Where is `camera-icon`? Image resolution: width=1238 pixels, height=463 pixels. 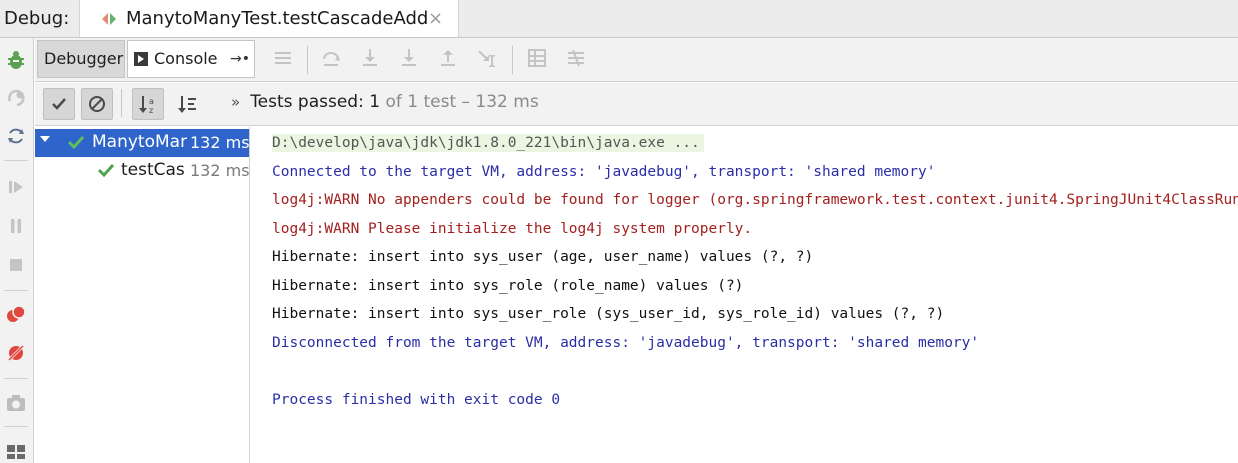 camera-icon is located at coordinates (16, 403).